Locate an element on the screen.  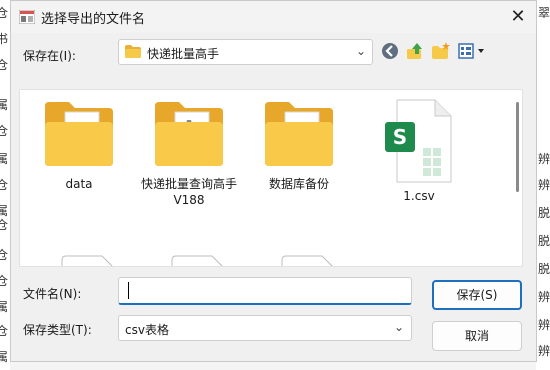
save-in-label: 保存在(I): is located at coordinates (49, 56).